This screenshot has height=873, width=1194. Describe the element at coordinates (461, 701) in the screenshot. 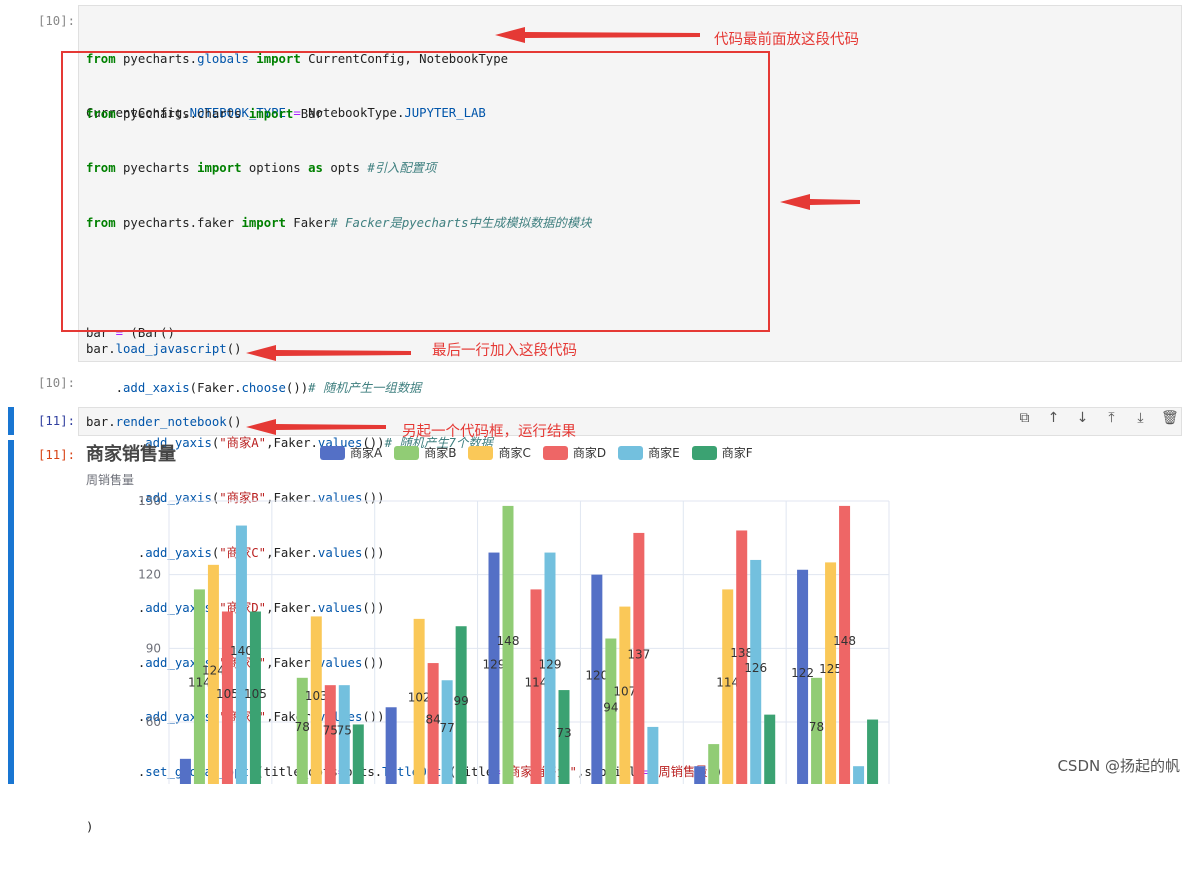

I see `bar-label: 99` at that location.